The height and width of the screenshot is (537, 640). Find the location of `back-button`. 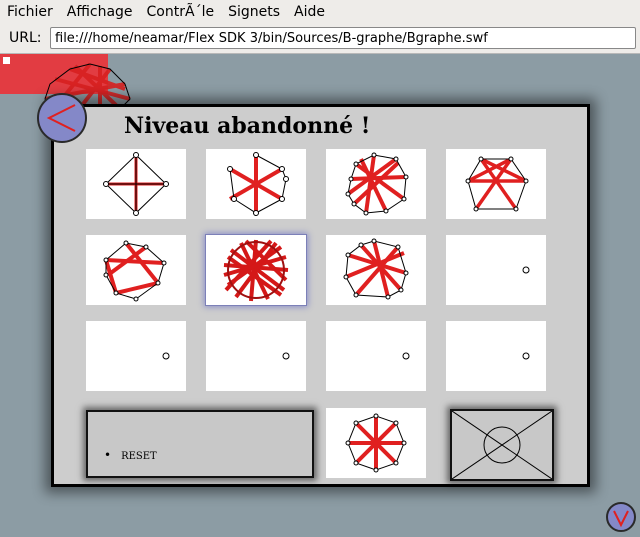

back-button is located at coordinates (62, 118).